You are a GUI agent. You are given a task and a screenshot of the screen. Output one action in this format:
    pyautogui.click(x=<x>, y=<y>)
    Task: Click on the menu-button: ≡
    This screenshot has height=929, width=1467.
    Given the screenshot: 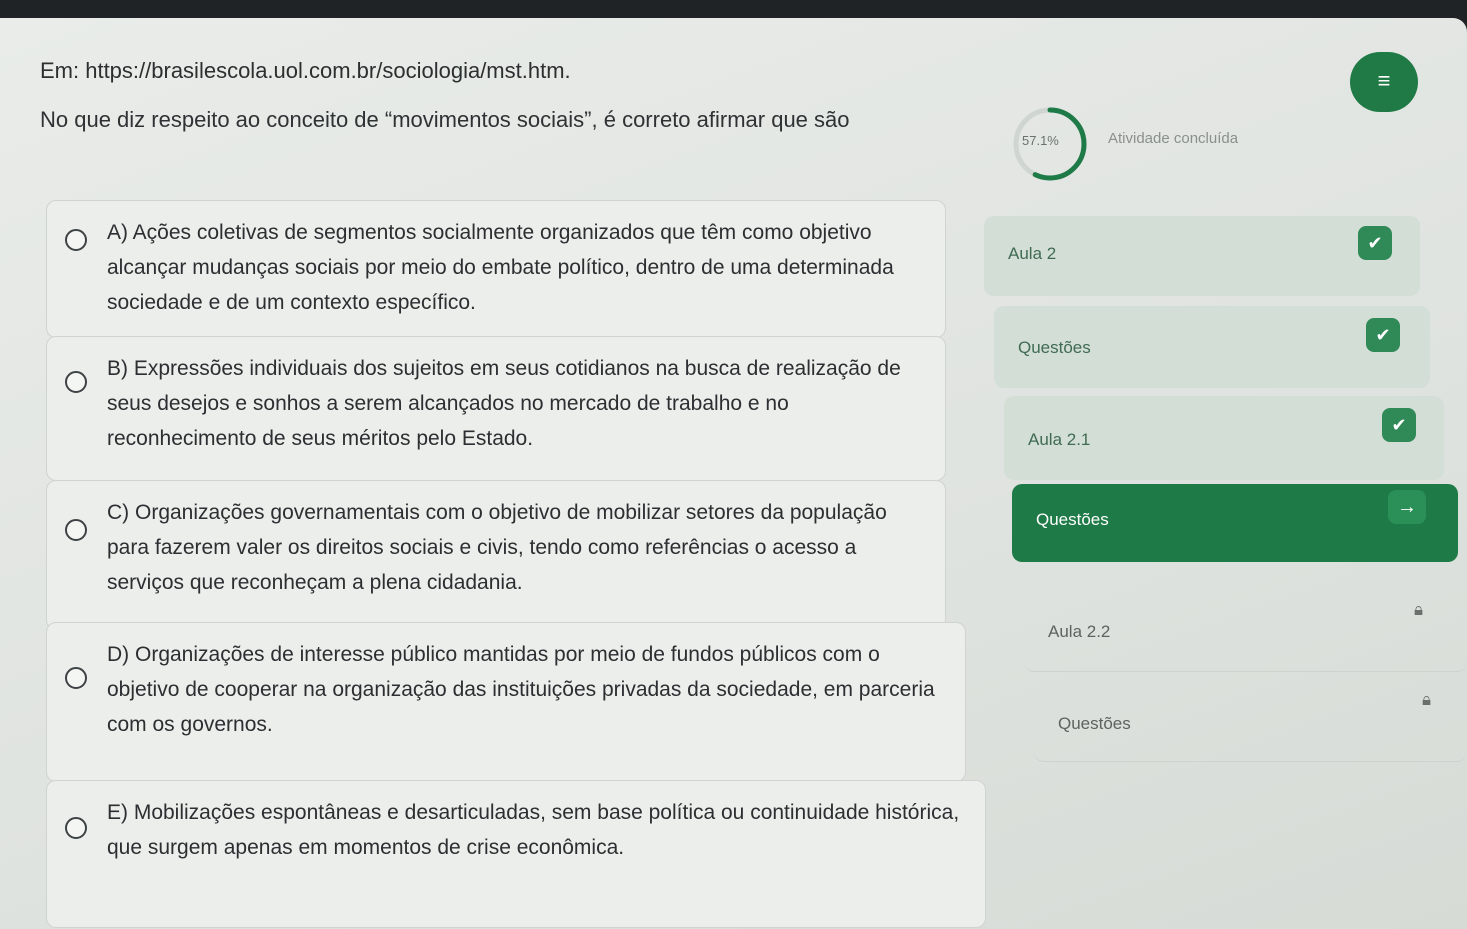 What is the action you would take?
    pyautogui.click(x=1384, y=82)
    